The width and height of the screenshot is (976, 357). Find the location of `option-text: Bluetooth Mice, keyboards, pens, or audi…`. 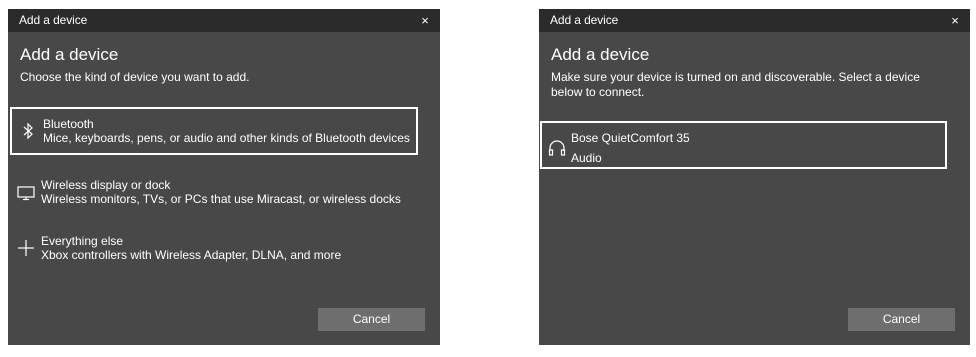

option-text: Bluetooth Mice, keyboards, pens, or audi… is located at coordinates (226, 131).